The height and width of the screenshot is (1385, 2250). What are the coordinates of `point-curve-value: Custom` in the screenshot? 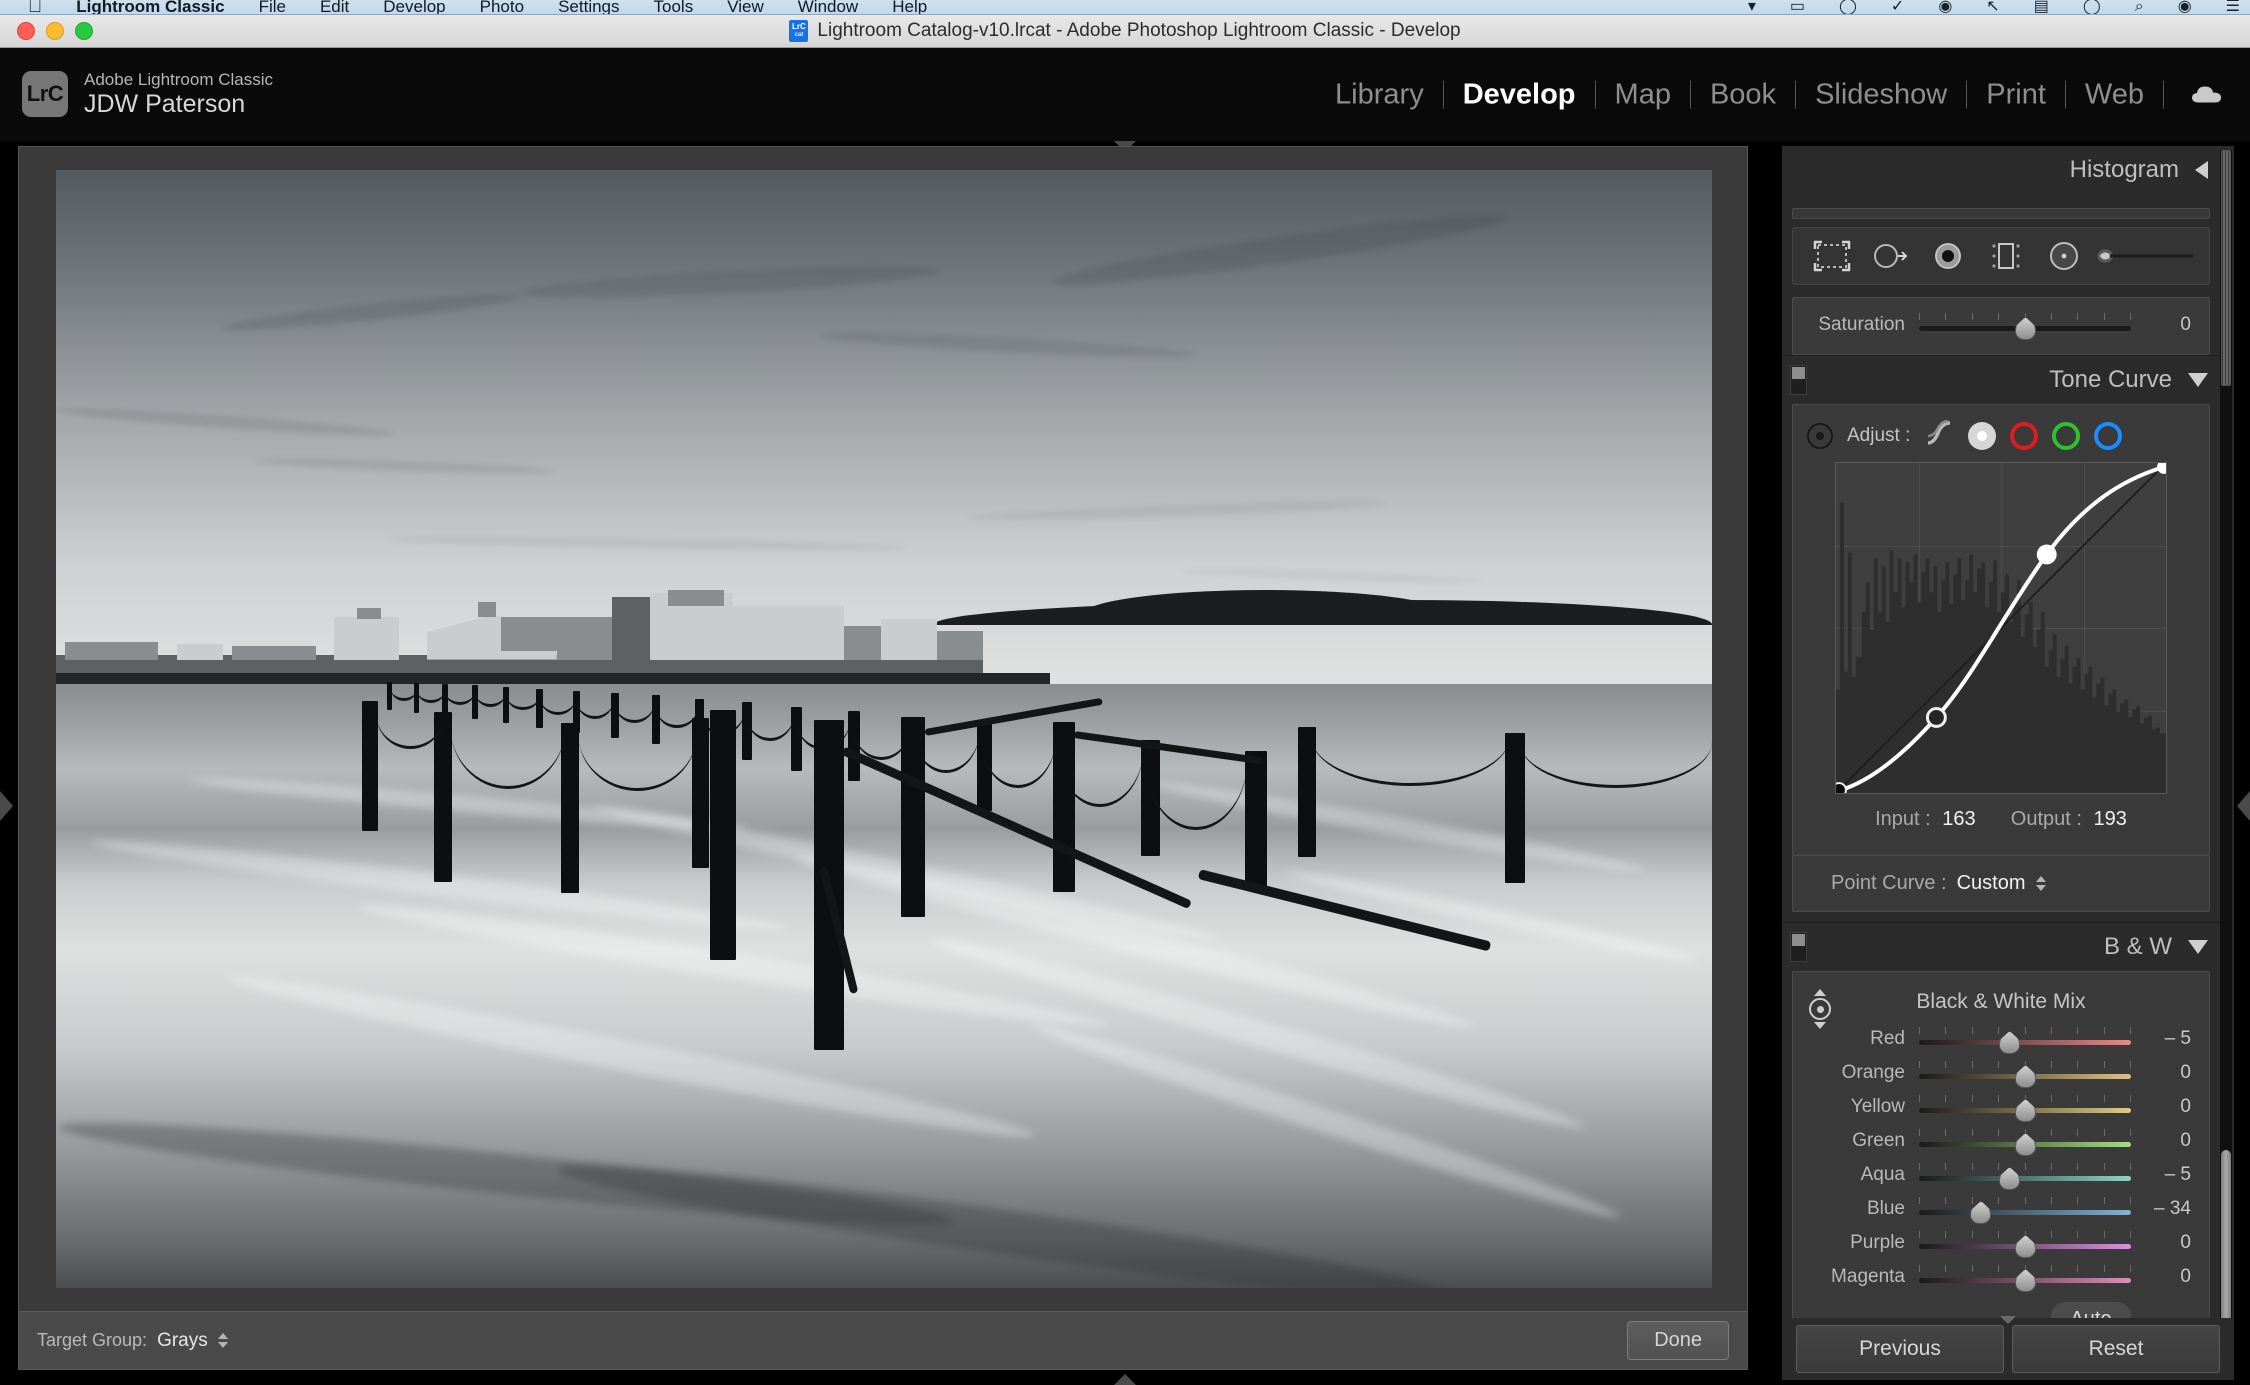 It's located at (1991, 883).